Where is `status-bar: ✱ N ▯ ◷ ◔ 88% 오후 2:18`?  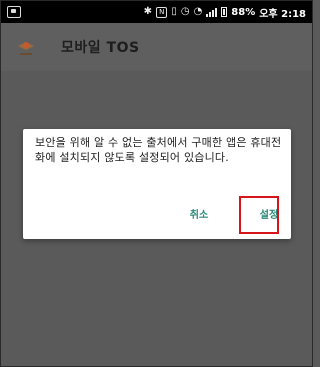 status-bar: ✱ N ▯ ◷ ◔ 88% 오후 2:18 is located at coordinates (156, 12).